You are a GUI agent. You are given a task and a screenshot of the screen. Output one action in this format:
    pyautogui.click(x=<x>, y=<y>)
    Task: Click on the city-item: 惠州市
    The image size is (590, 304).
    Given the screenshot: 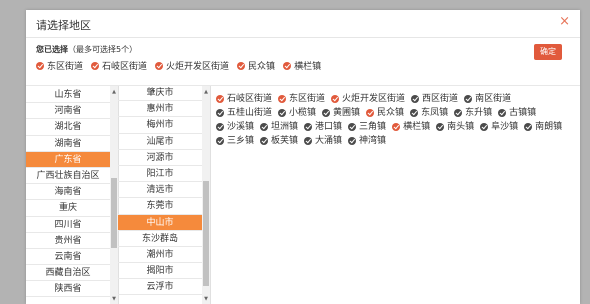 What is the action you would take?
    pyautogui.click(x=160, y=109)
    